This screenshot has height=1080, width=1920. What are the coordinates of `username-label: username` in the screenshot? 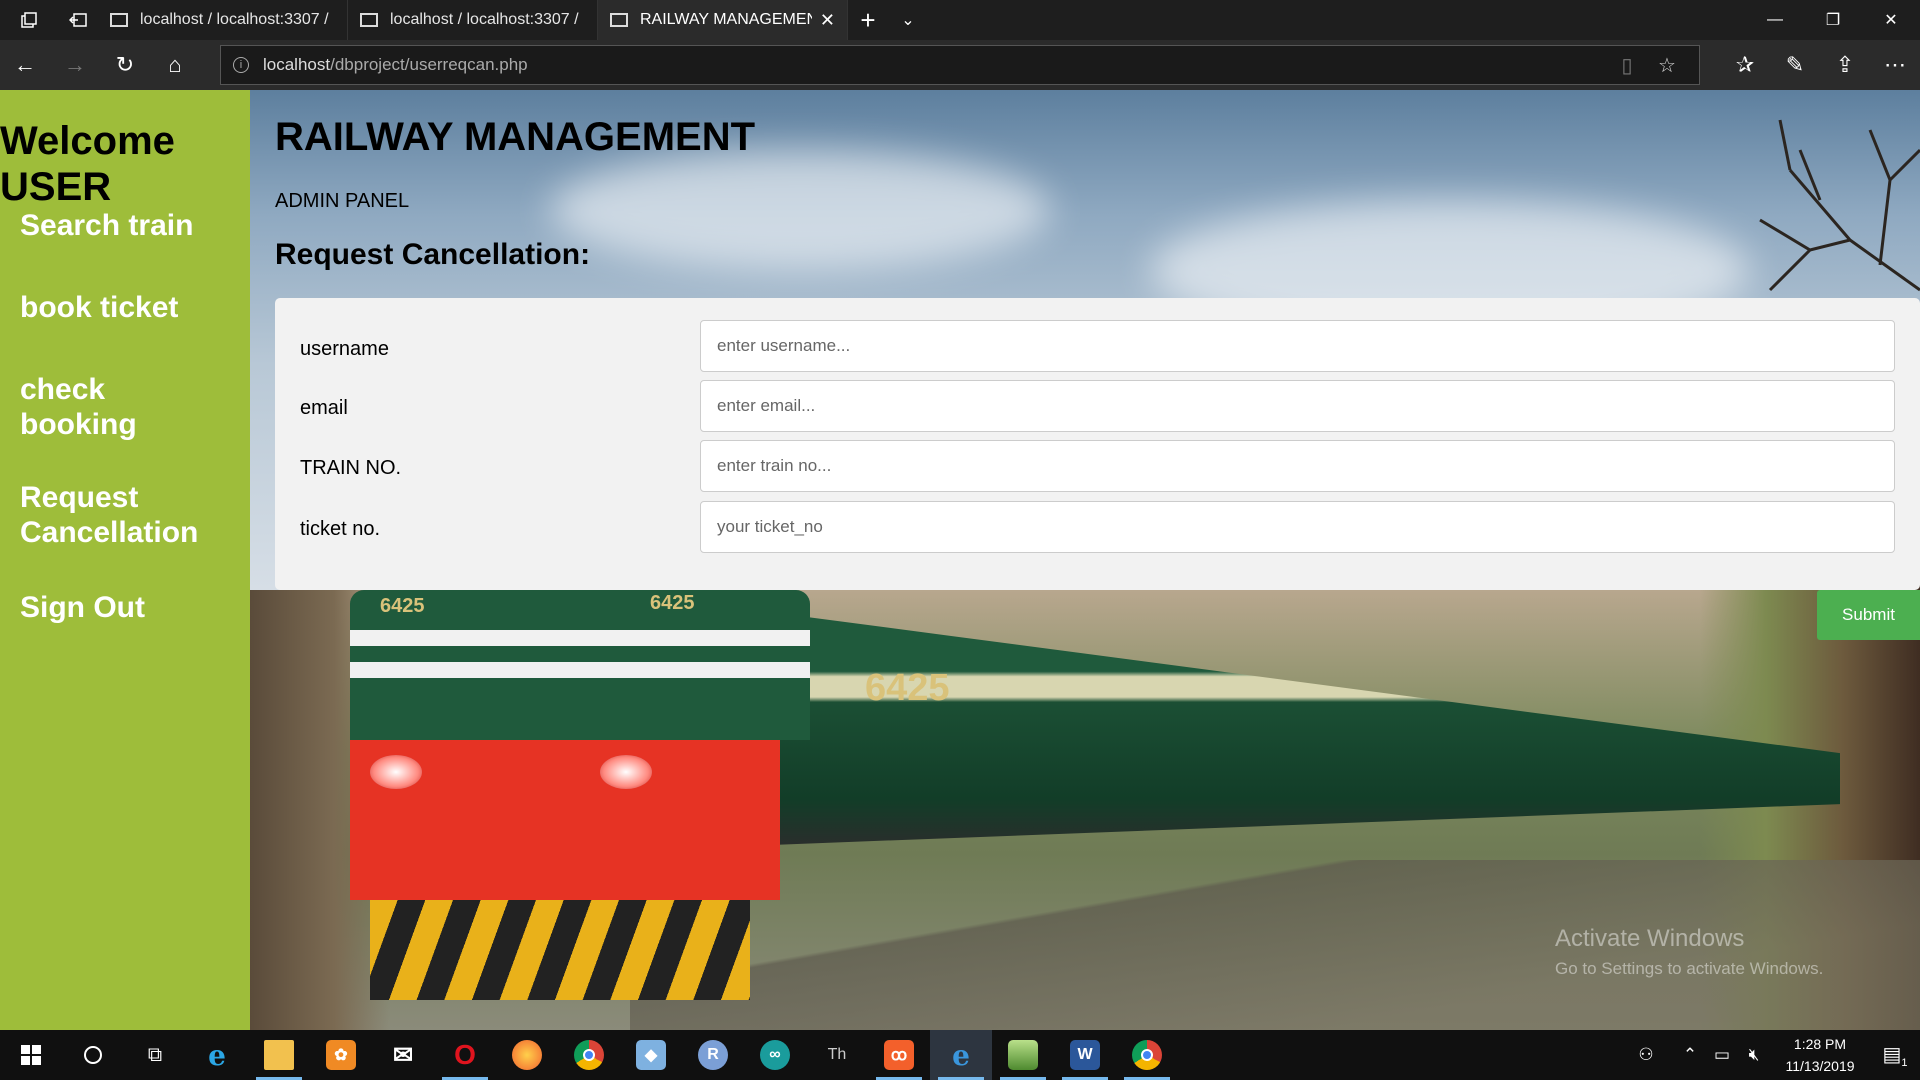 It's located at (344, 349).